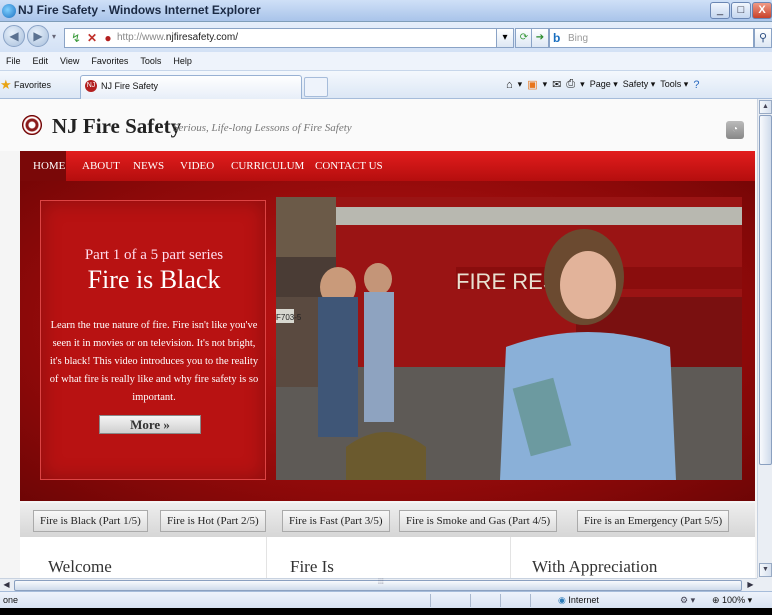 This screenshot has height=615, width=772. What do you see at coordinates (38, 36) in the screenshot?
I see `forward-button: ▶` at bounding box center [38, 36].